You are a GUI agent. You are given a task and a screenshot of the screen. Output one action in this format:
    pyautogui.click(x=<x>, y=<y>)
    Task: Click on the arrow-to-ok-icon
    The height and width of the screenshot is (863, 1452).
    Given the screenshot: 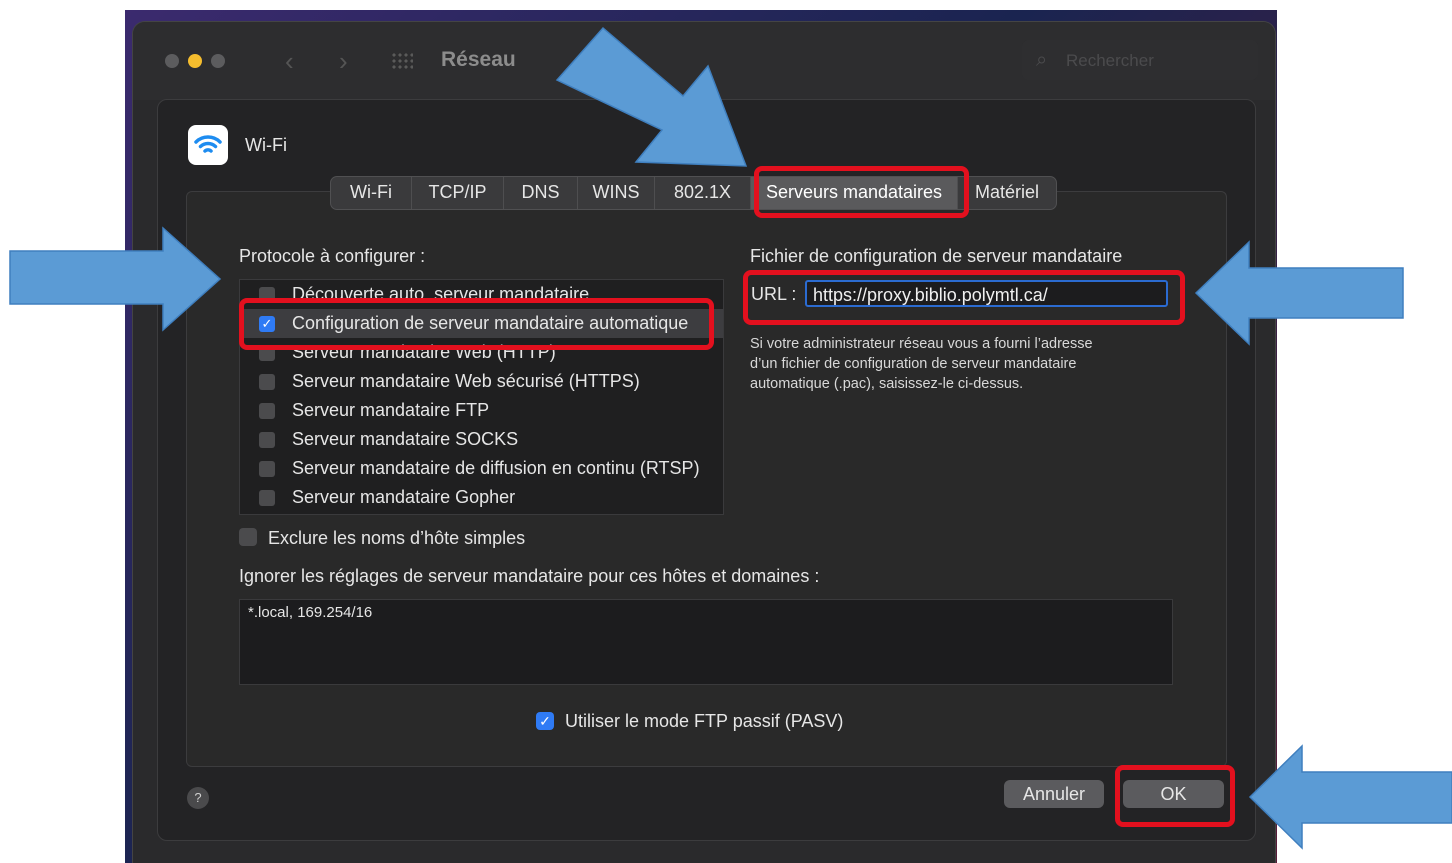 What is the action you would take?
    pyautogui.click(x=1350, y=797)
    